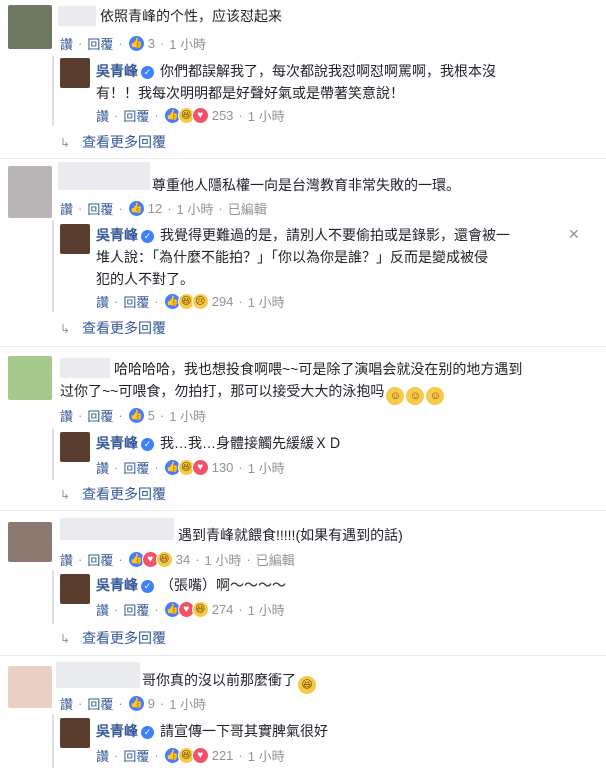 This screenshot has height=768, width=606. What do you see at coordinates (163, 208) in the screenshot?
I see `comment-actions: 讚 · 回覆 · 👍 12 · 1 小時 · 已編輯` at bounding box center [163, 208].